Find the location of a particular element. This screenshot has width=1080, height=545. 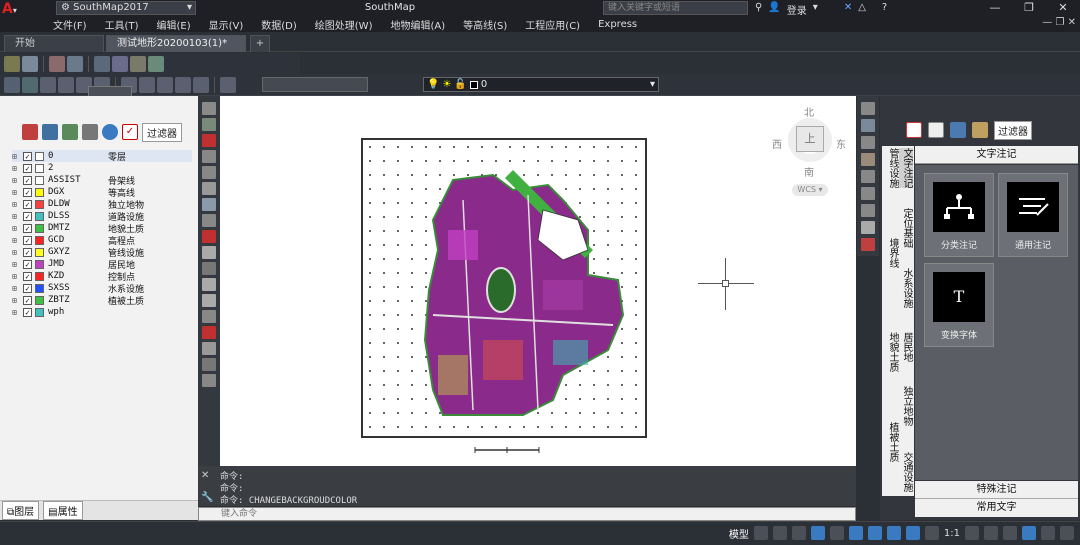

menu-data: 数据(D) is located at coordinates (279, 24).